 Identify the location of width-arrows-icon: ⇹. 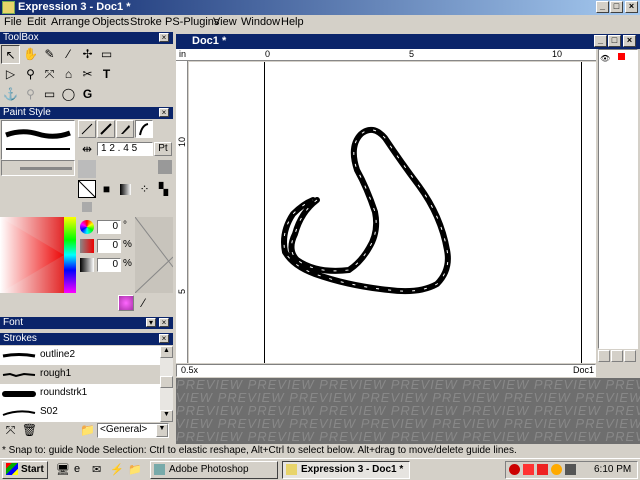
(87, 149).